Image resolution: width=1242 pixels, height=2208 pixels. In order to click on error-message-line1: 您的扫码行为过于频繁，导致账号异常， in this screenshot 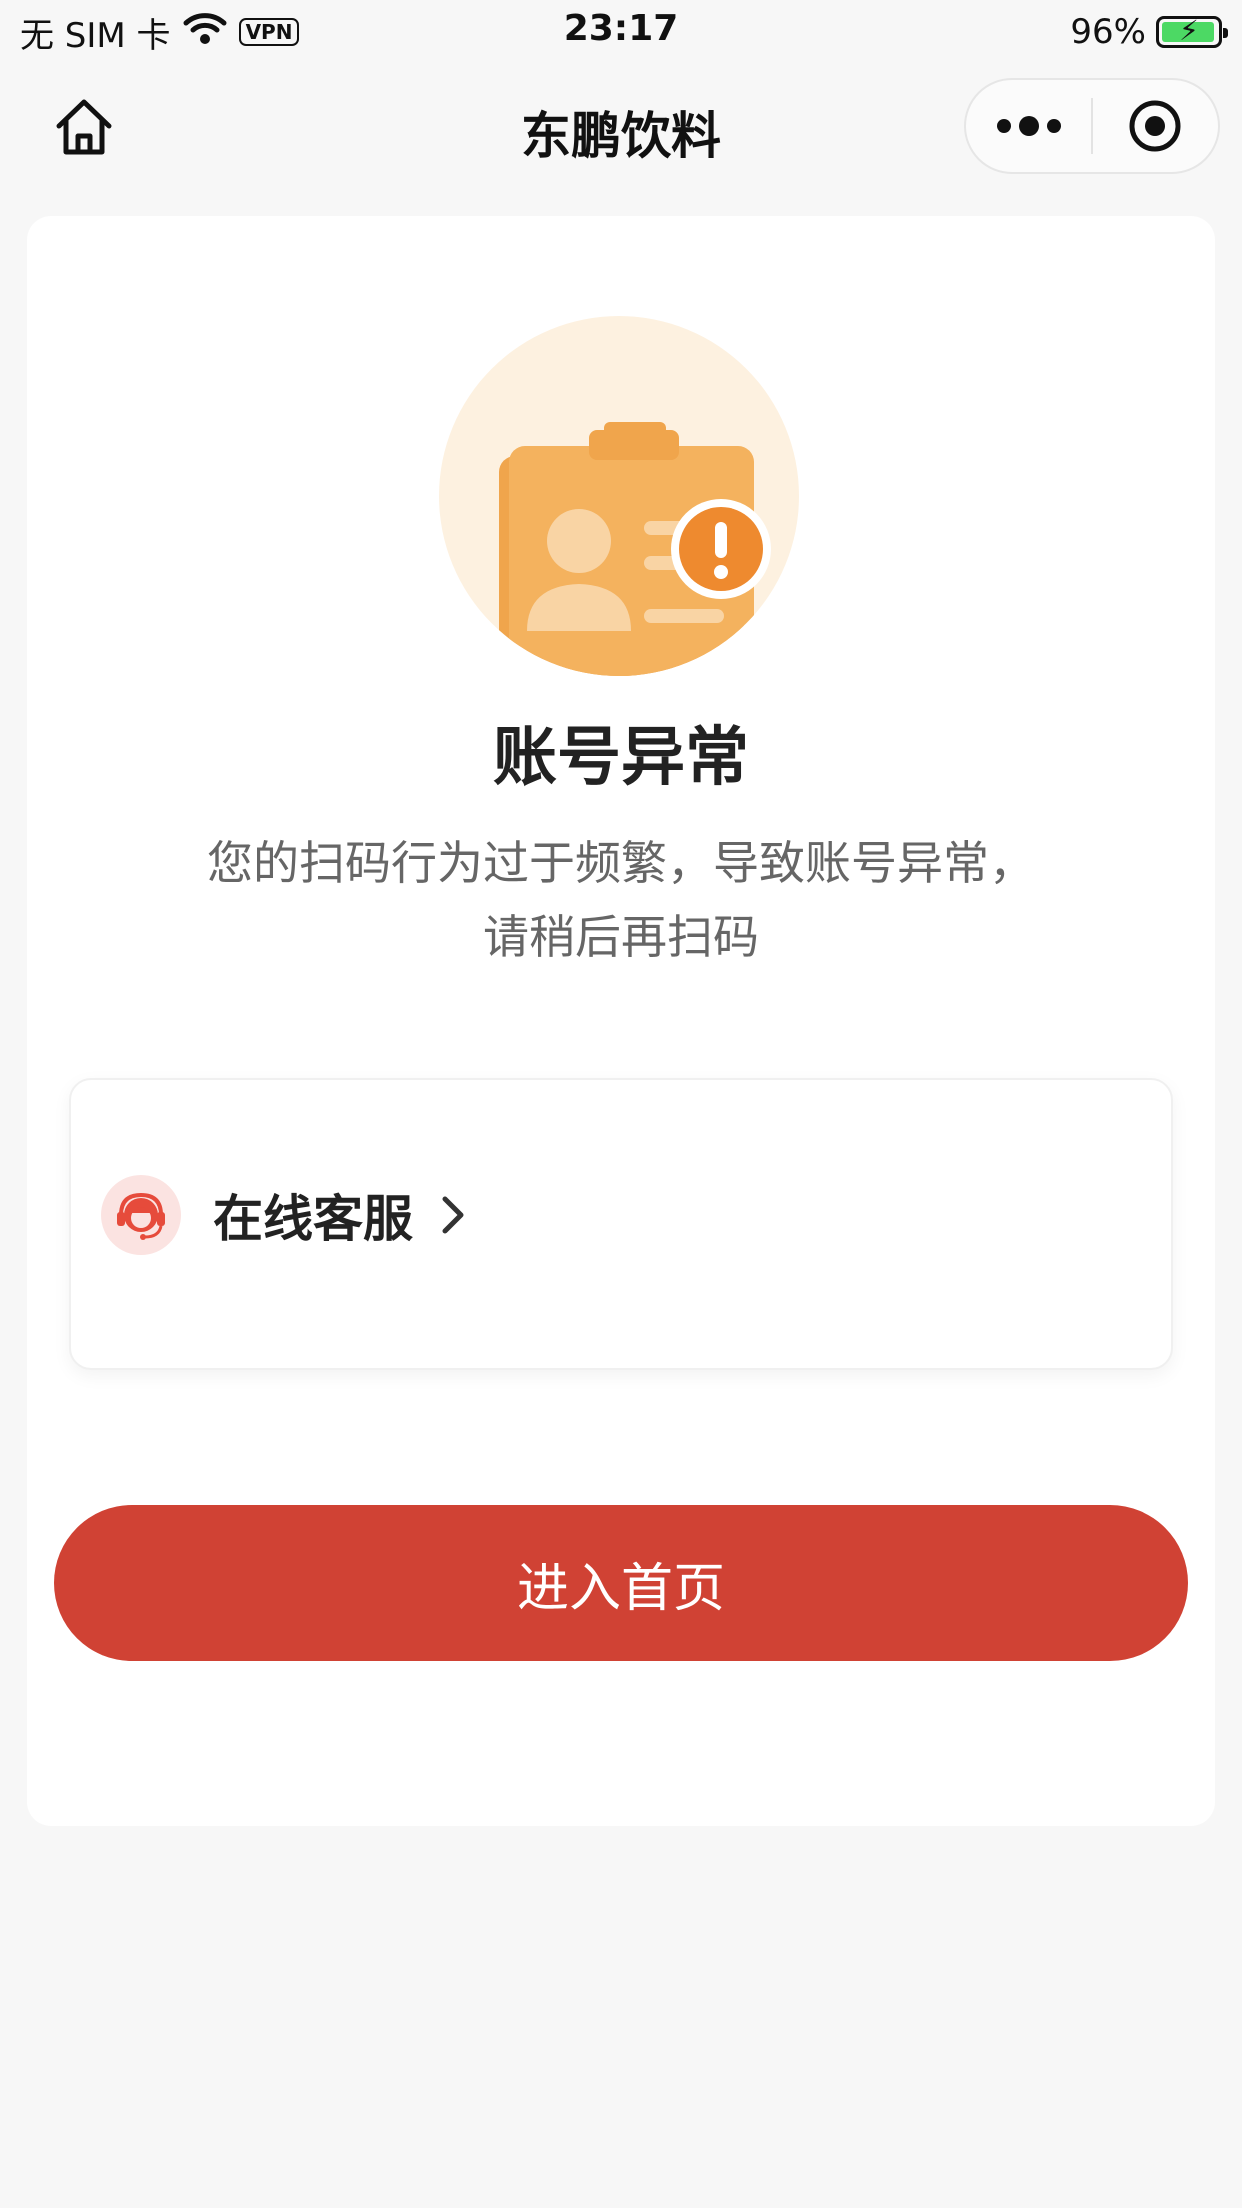, I will do `click(621, 863)`.